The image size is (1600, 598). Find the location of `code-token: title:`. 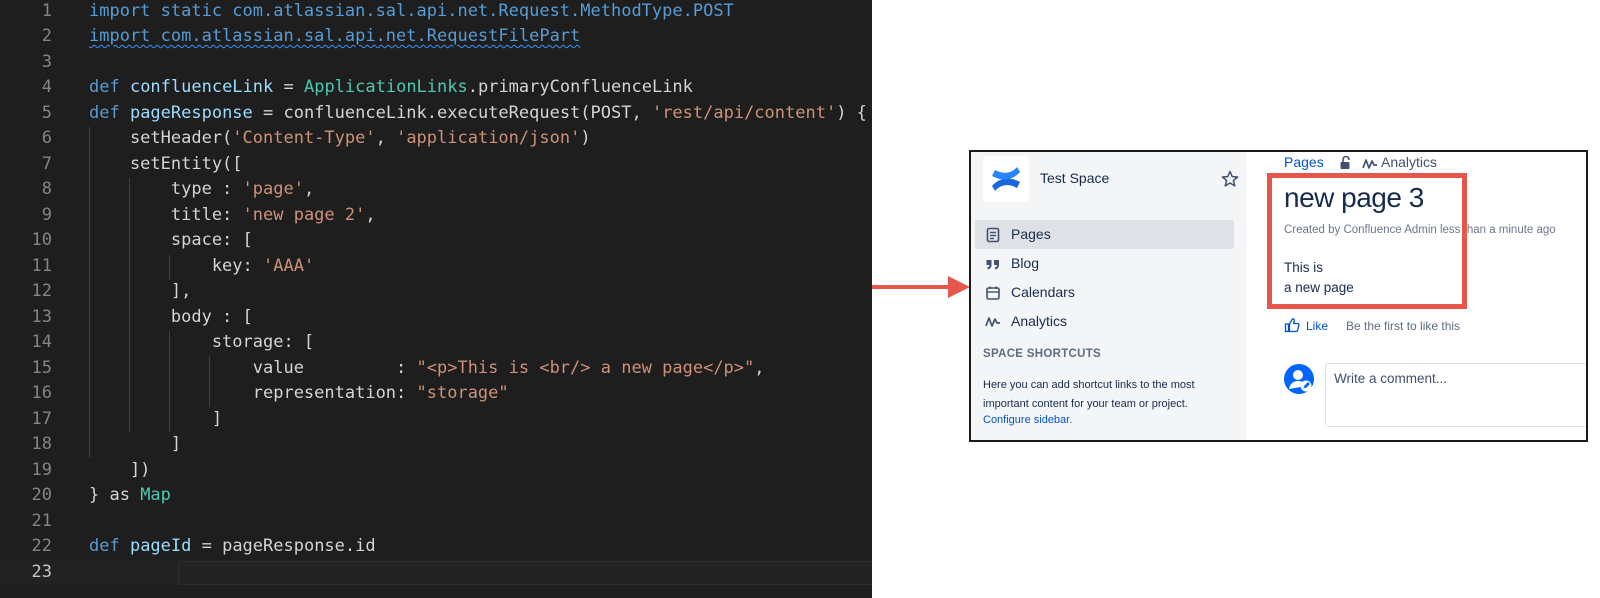

code-token: title: is located at coordinates (166, 214).